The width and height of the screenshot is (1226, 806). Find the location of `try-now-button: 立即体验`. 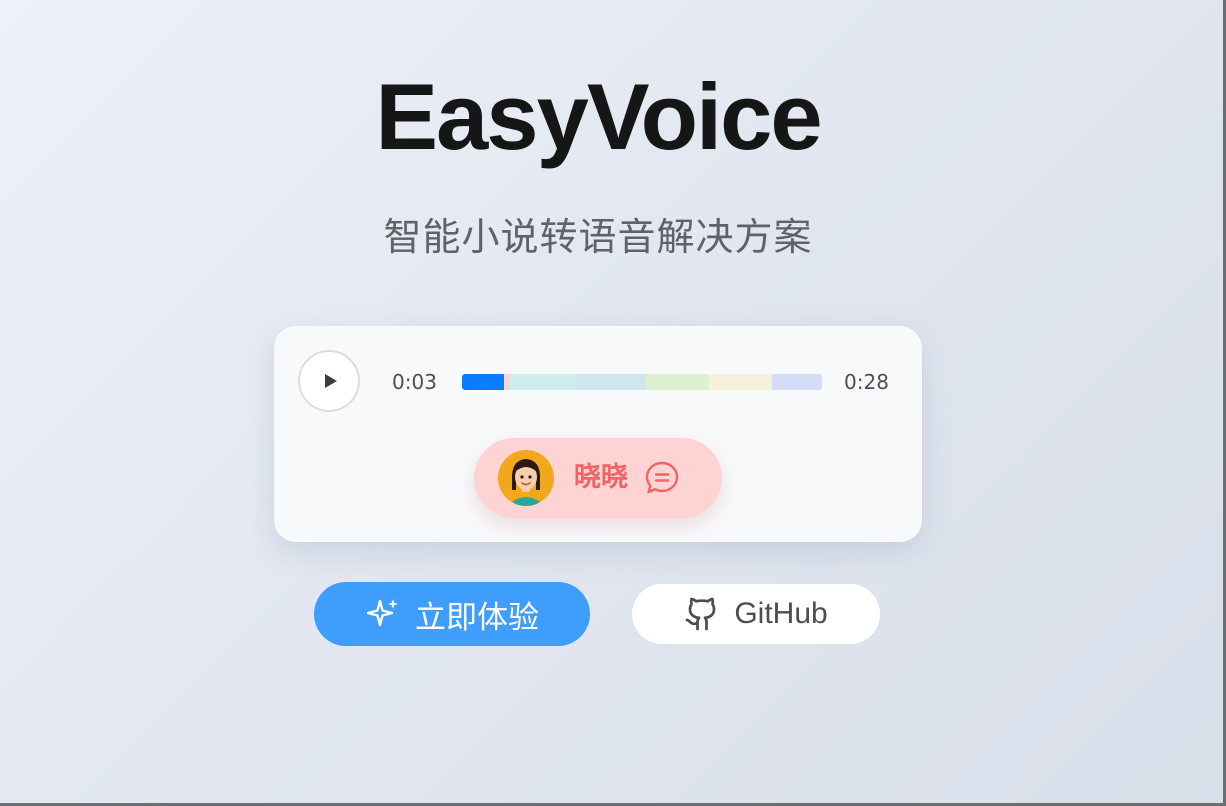

try-now-button: 立即体验 is located at coordinates (452, 614).